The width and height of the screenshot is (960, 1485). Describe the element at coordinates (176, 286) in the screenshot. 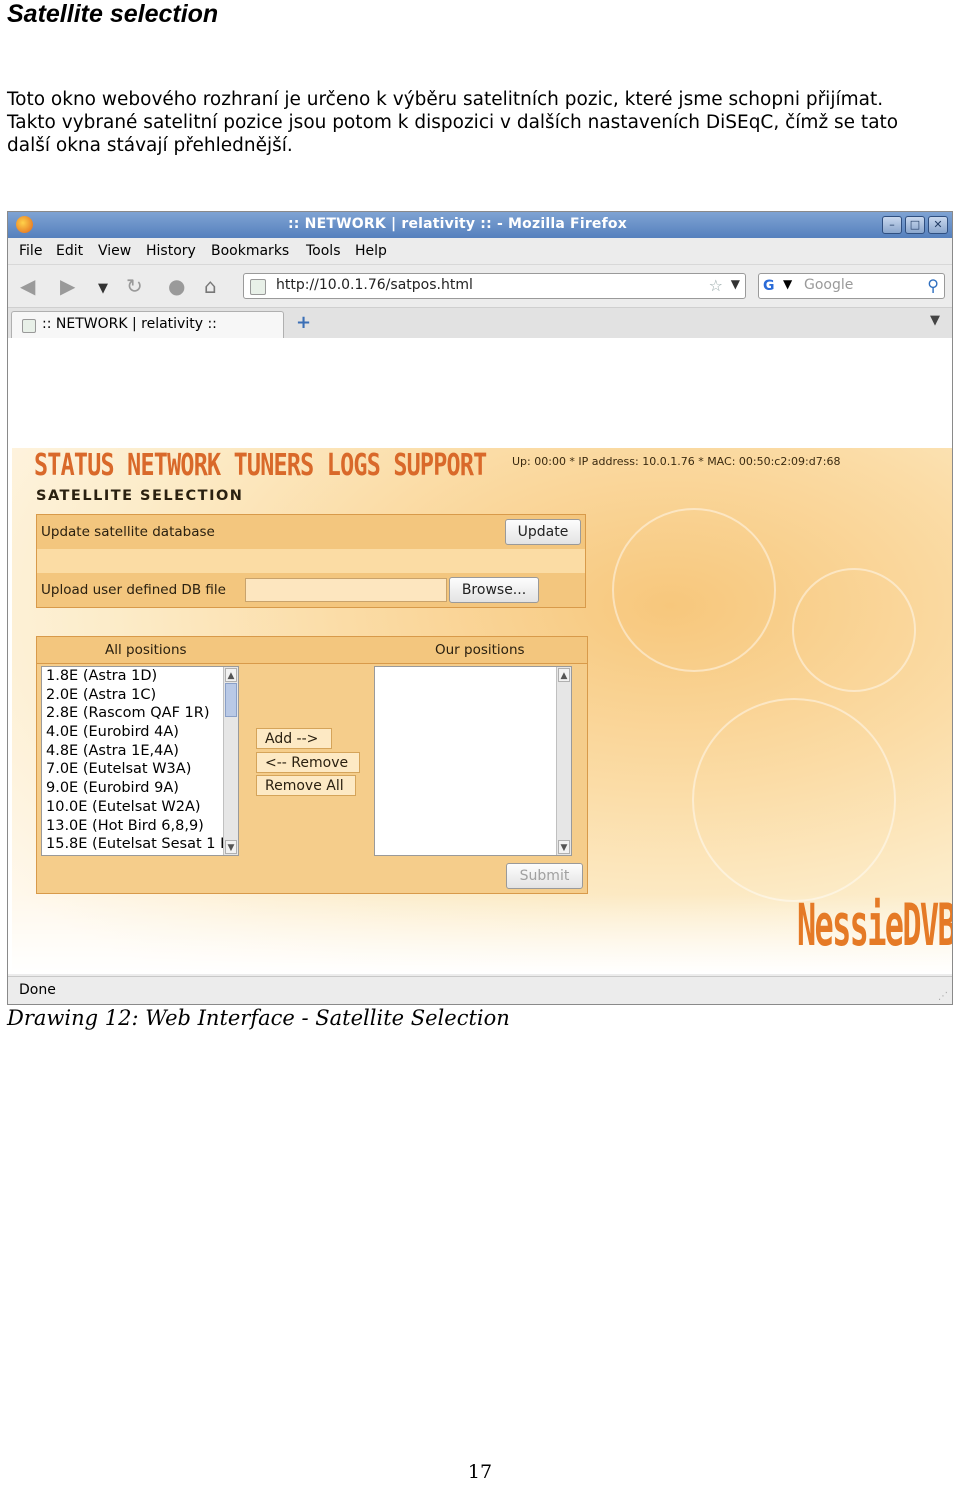

I see `stop-icon: ●` at that location.